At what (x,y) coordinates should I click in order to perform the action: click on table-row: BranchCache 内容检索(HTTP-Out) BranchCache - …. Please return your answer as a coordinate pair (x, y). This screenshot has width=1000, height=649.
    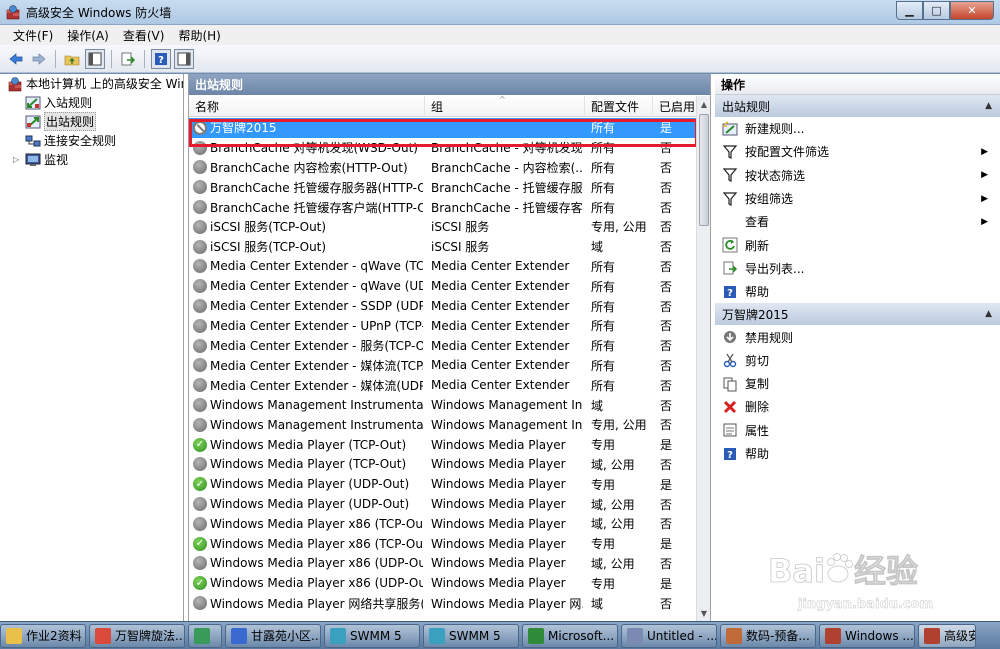
    Looking at the image, I should click on (443, 168).